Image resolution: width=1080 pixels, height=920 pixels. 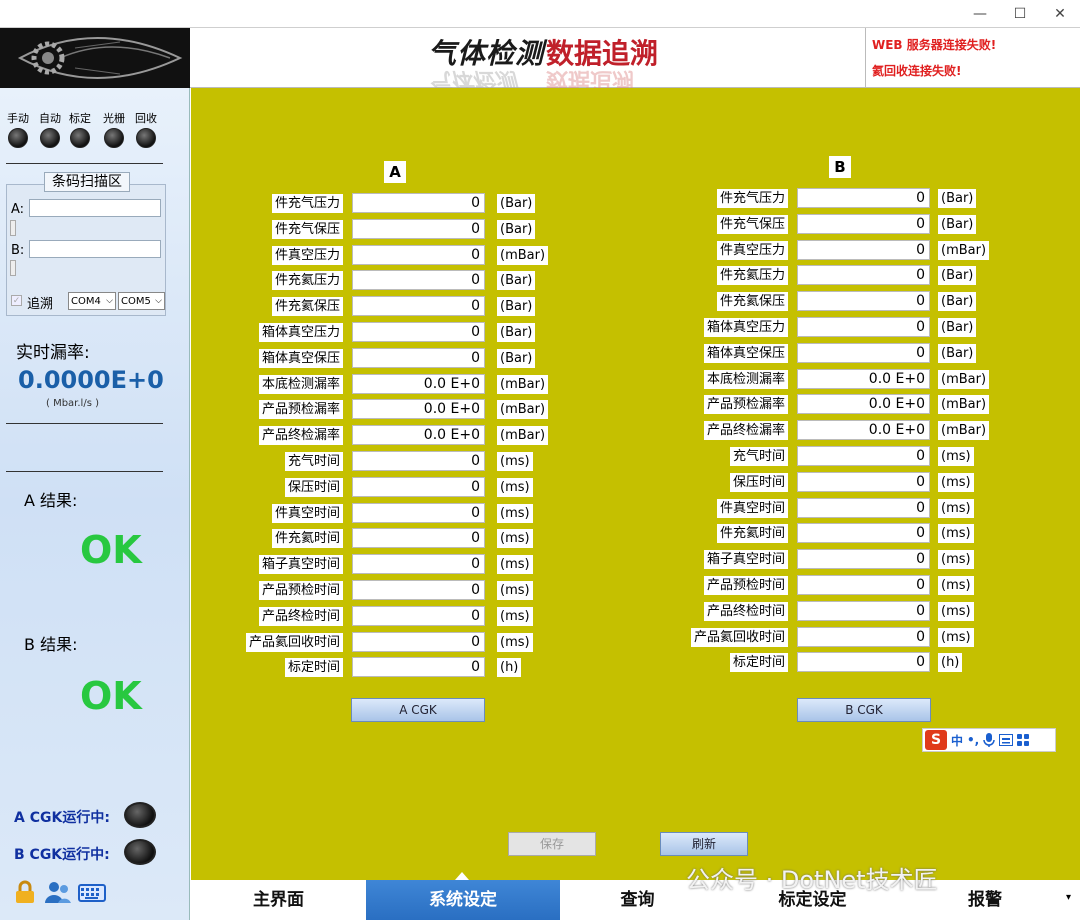 What do you see at coordinates (25, 892) in the screenshot?
I see `lock-icon` at bounding box center [25, 892].